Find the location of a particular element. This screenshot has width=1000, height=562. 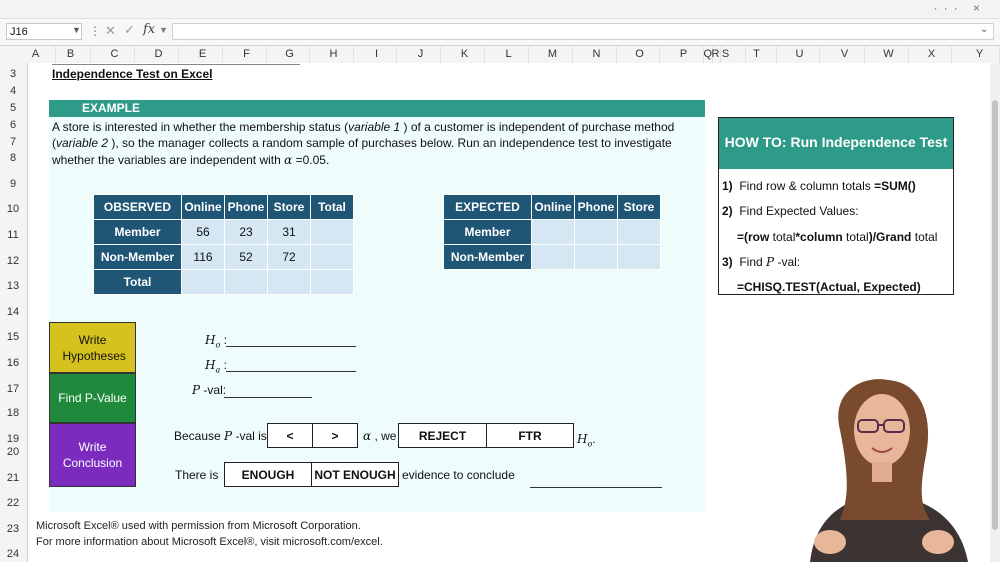

row-header-7: 7 is located at coordinates (13, 142).